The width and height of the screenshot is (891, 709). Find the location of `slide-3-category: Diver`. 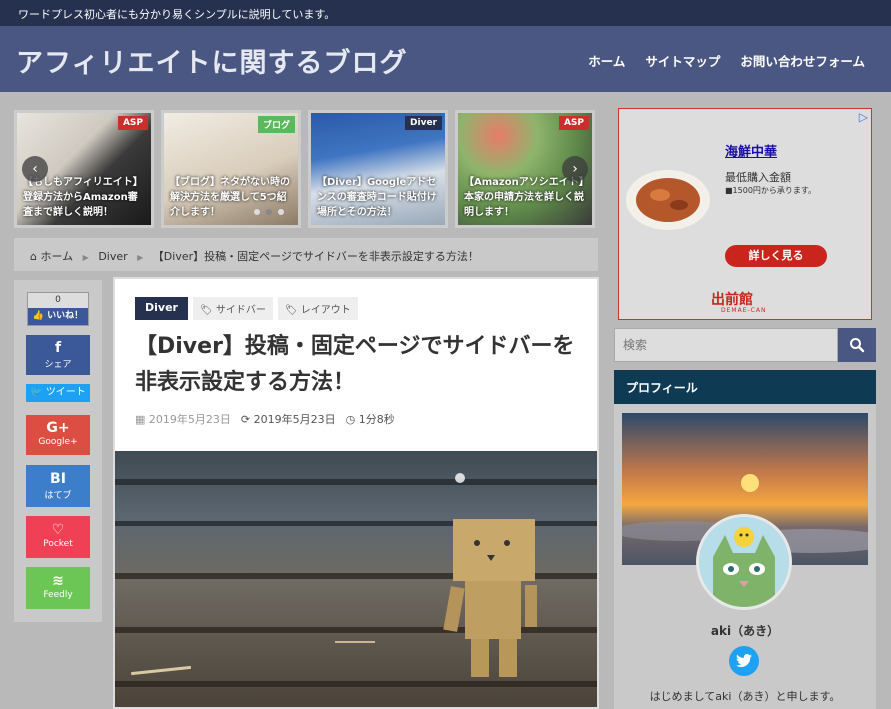

slide-3-category: Diver is located at coordinates (423, 123).